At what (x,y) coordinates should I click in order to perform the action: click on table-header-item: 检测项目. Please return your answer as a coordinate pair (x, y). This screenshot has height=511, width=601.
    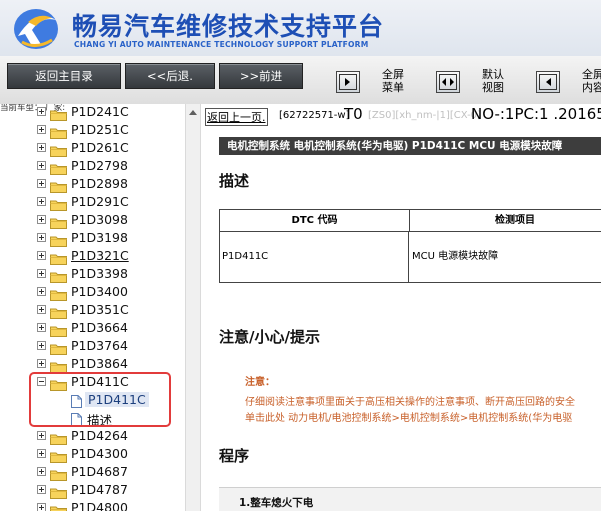
    Looking at the image, I should click on (505, 221).